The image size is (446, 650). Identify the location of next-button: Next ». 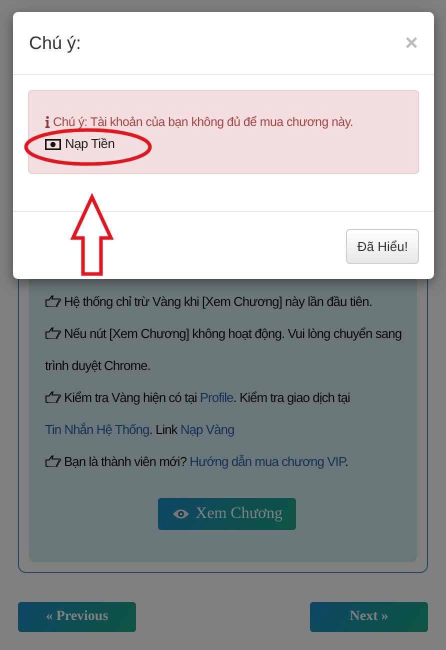
(369, 617).